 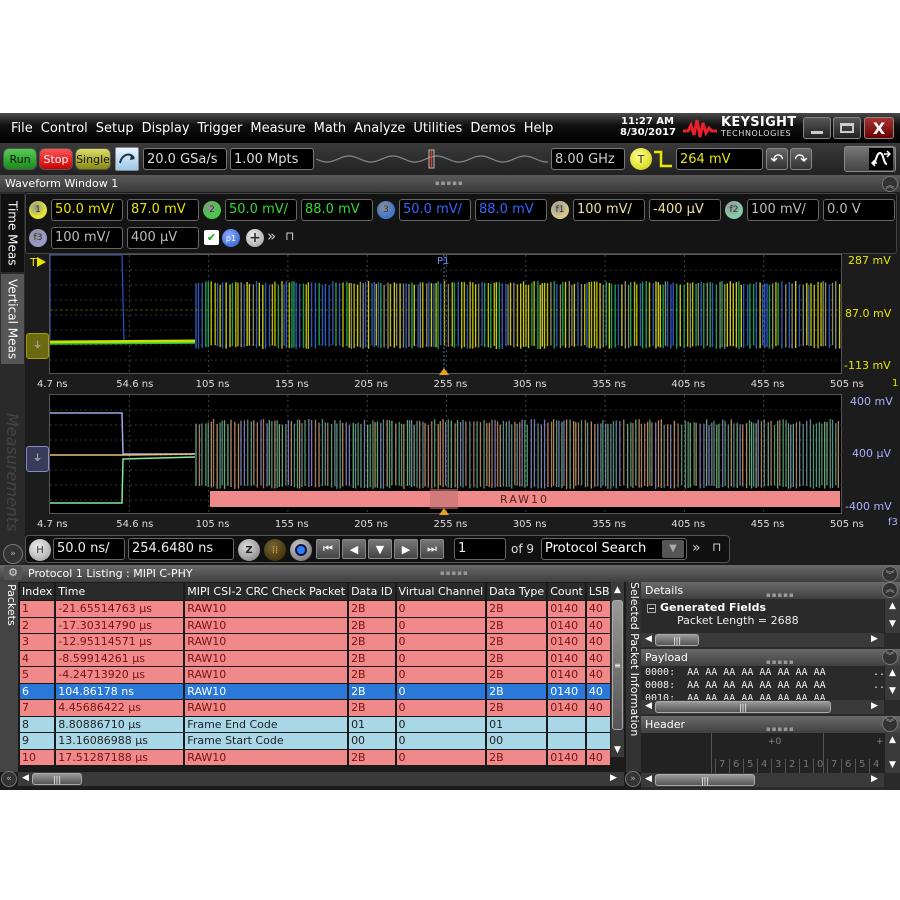 I want to click on horizontal-badge: H, so click(x=40, y=550).